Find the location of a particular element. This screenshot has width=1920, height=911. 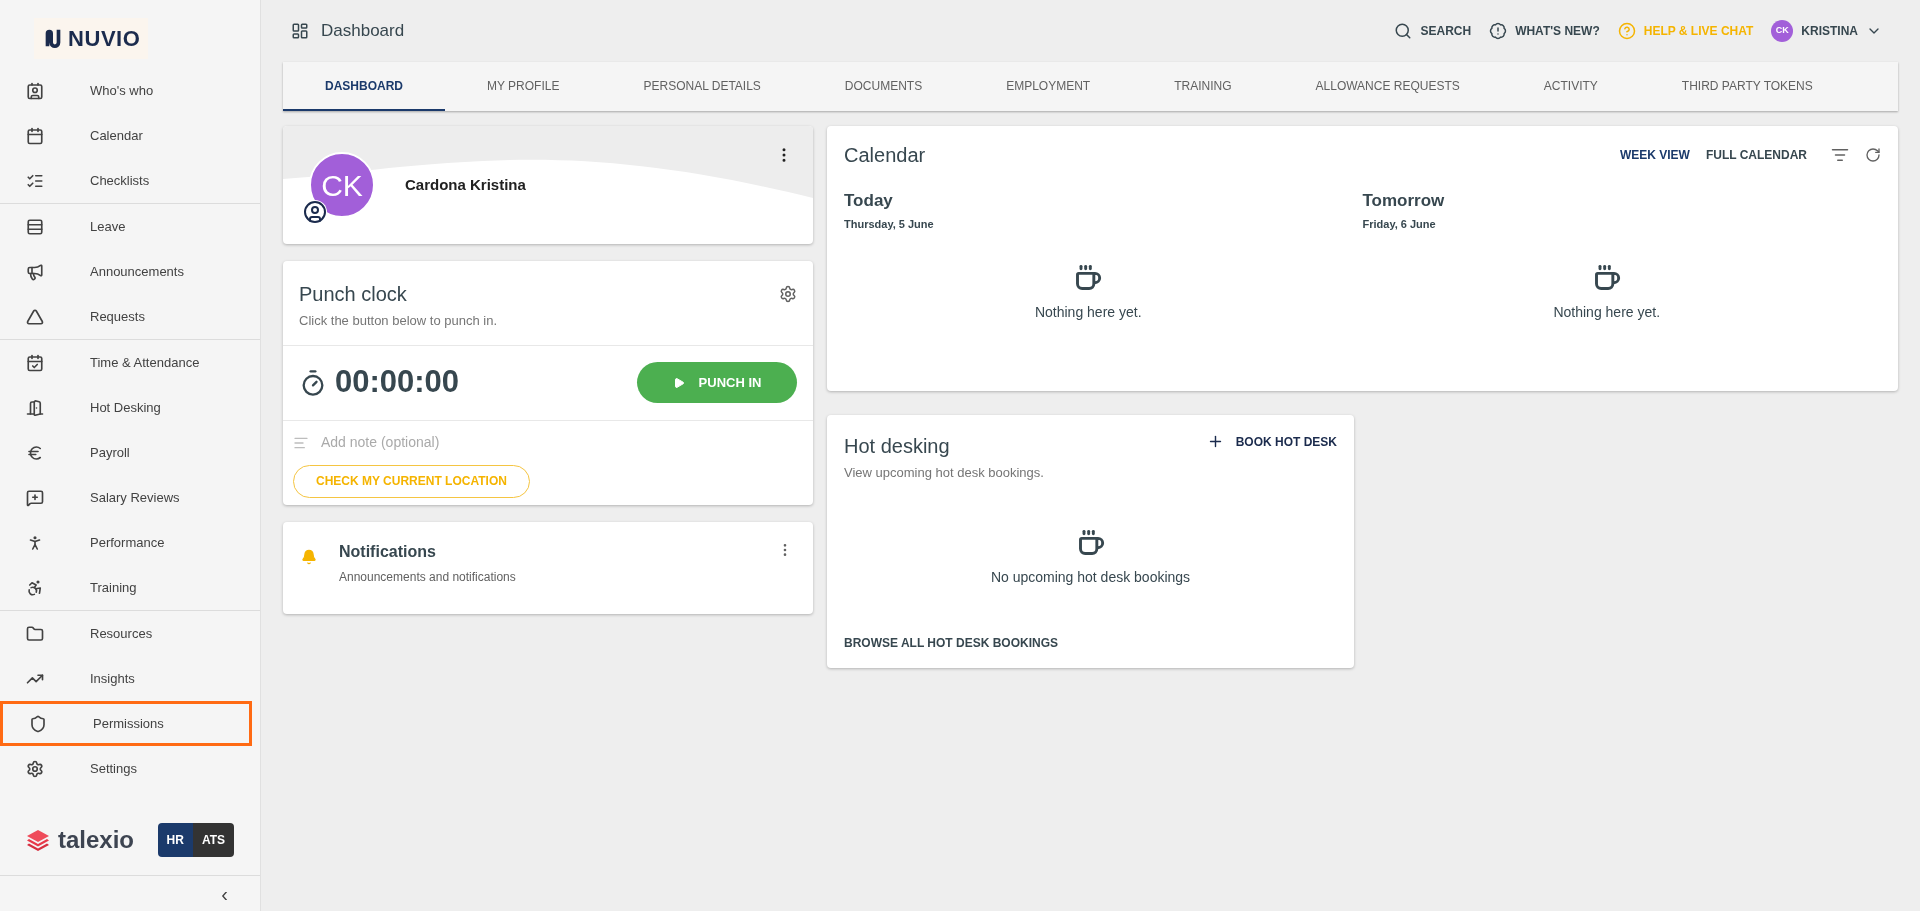

card-title: Calendar is located at coordinates (885, 155).